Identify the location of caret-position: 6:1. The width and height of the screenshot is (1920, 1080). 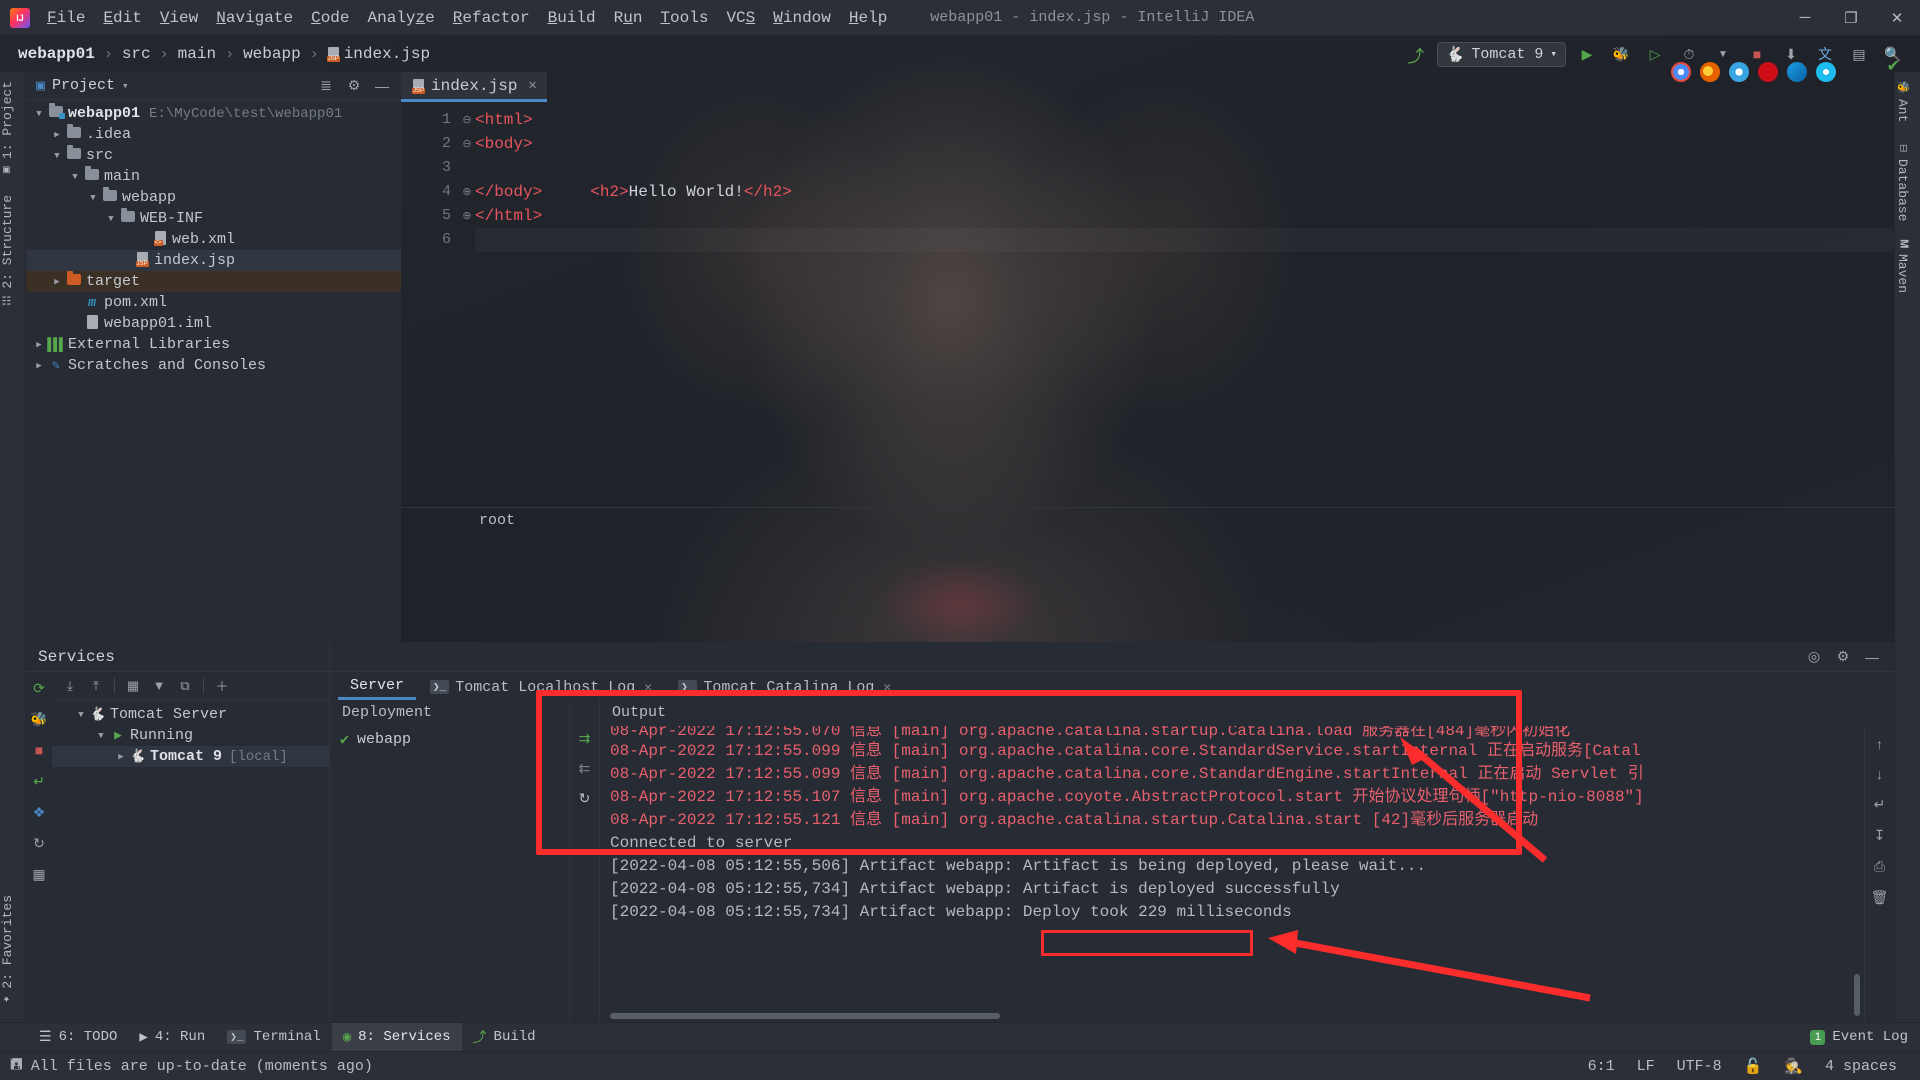
(1601, 1066).